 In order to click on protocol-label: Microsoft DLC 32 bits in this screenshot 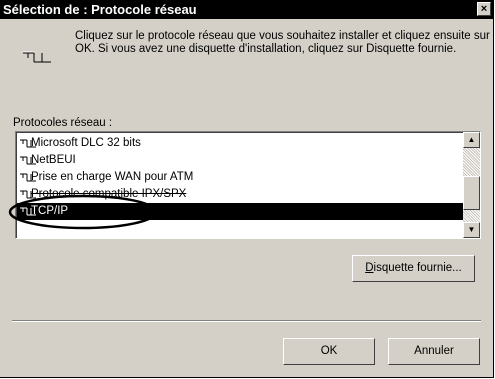, I will do `click(86, 143)`.